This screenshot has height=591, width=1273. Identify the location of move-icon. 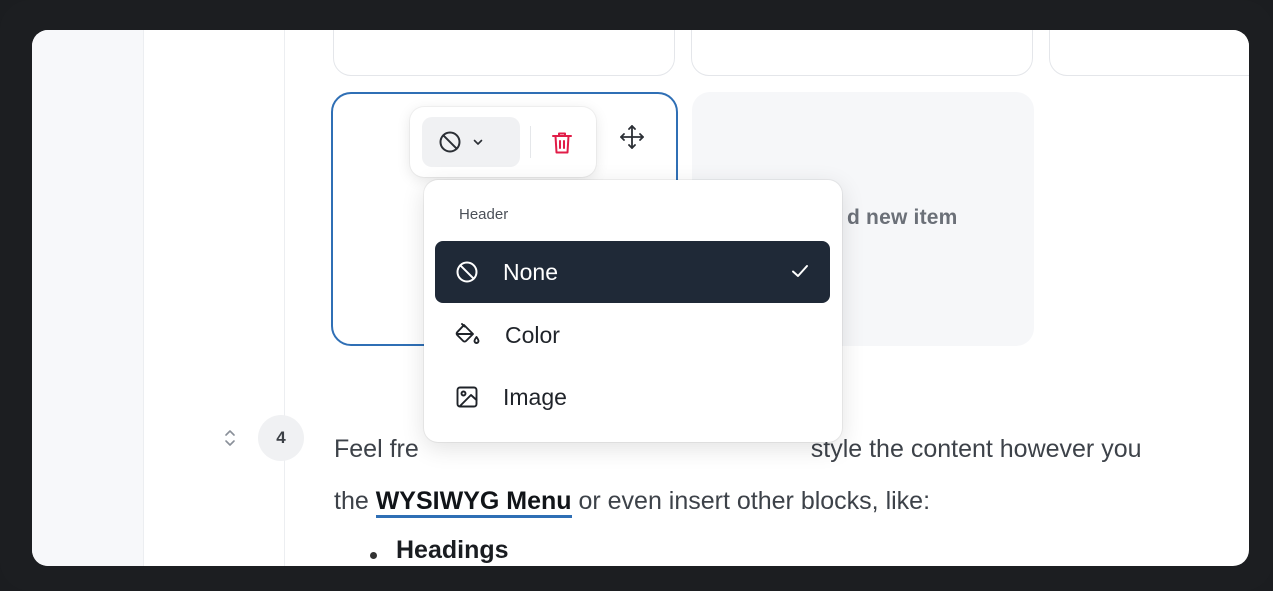
(632, 137).